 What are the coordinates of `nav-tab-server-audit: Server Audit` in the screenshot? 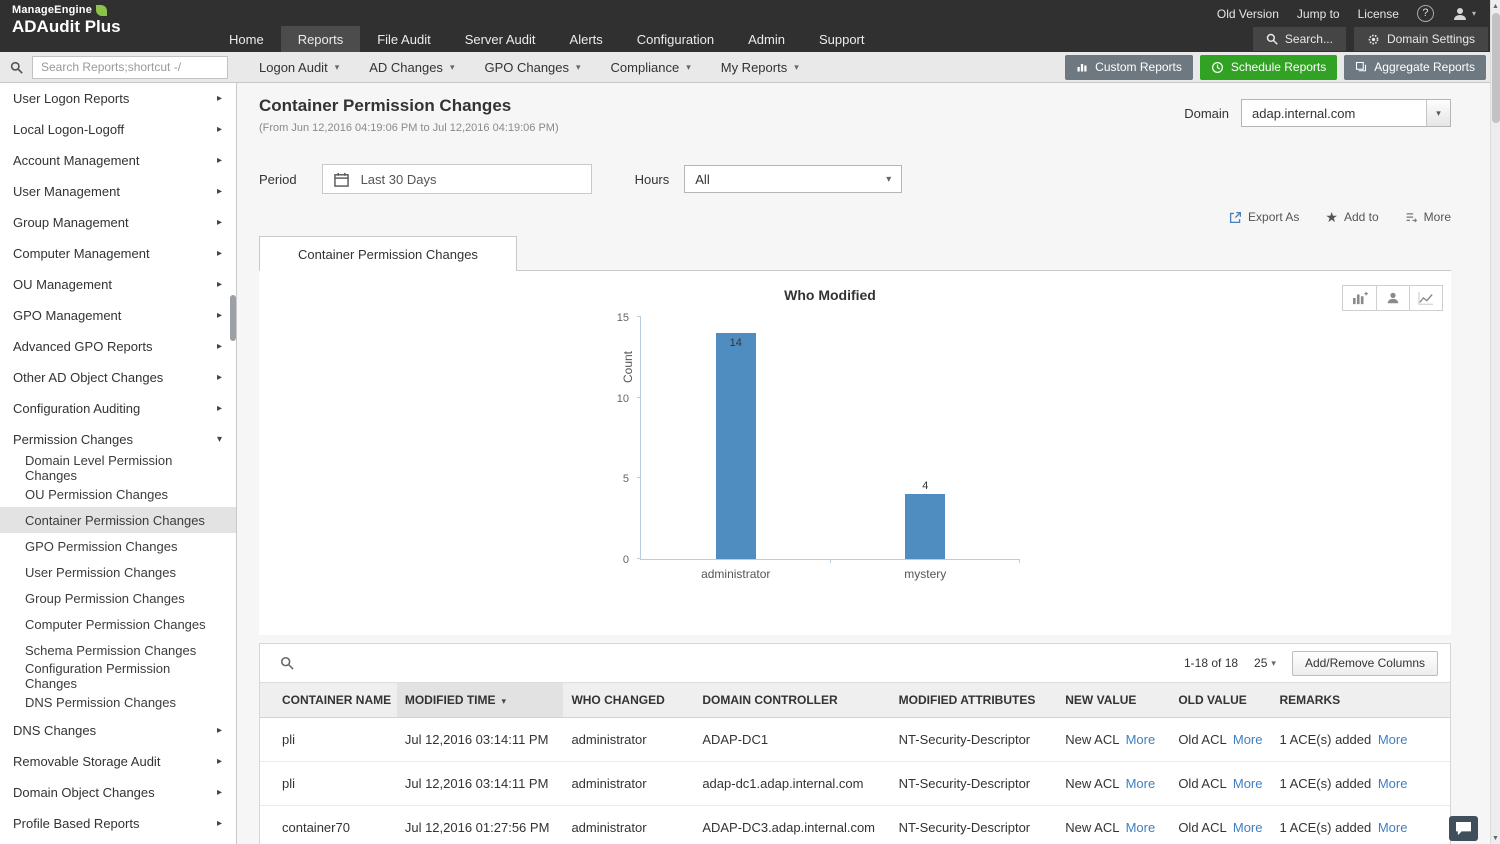 It's located at (500, 39).